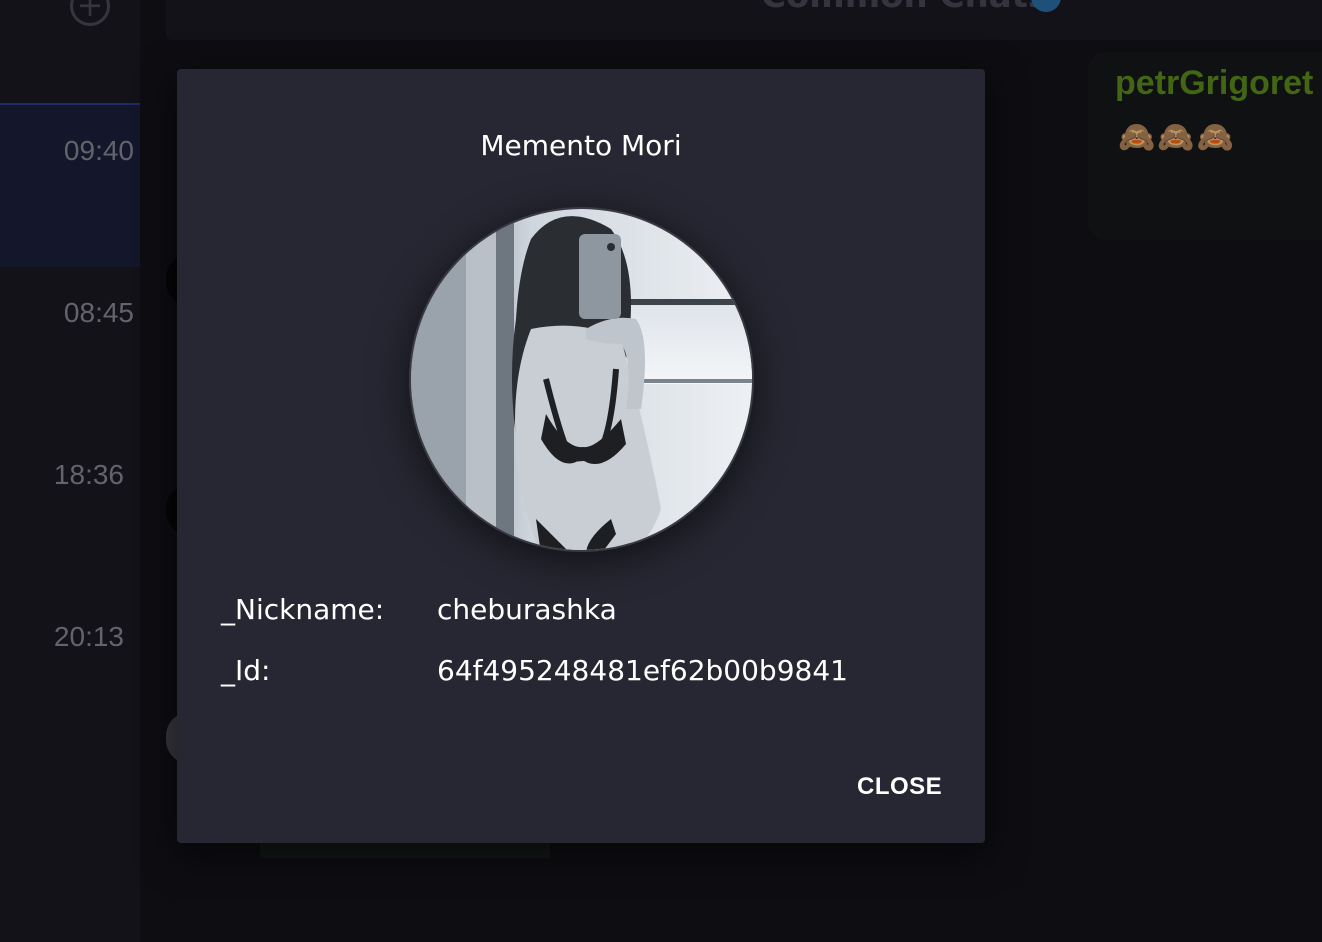 The width and height of the screenshot is (1322, 942). I want to click on nickname-label: _Nickname:, so click(303, 609).